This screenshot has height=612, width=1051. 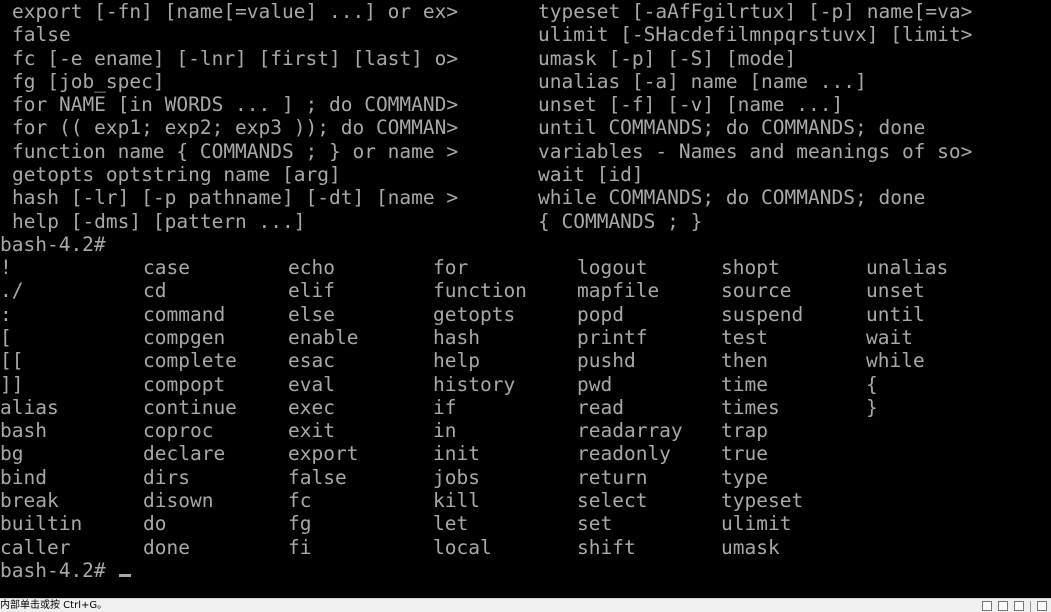 I want to click on completion-item: history, so click(x=474, y=384).